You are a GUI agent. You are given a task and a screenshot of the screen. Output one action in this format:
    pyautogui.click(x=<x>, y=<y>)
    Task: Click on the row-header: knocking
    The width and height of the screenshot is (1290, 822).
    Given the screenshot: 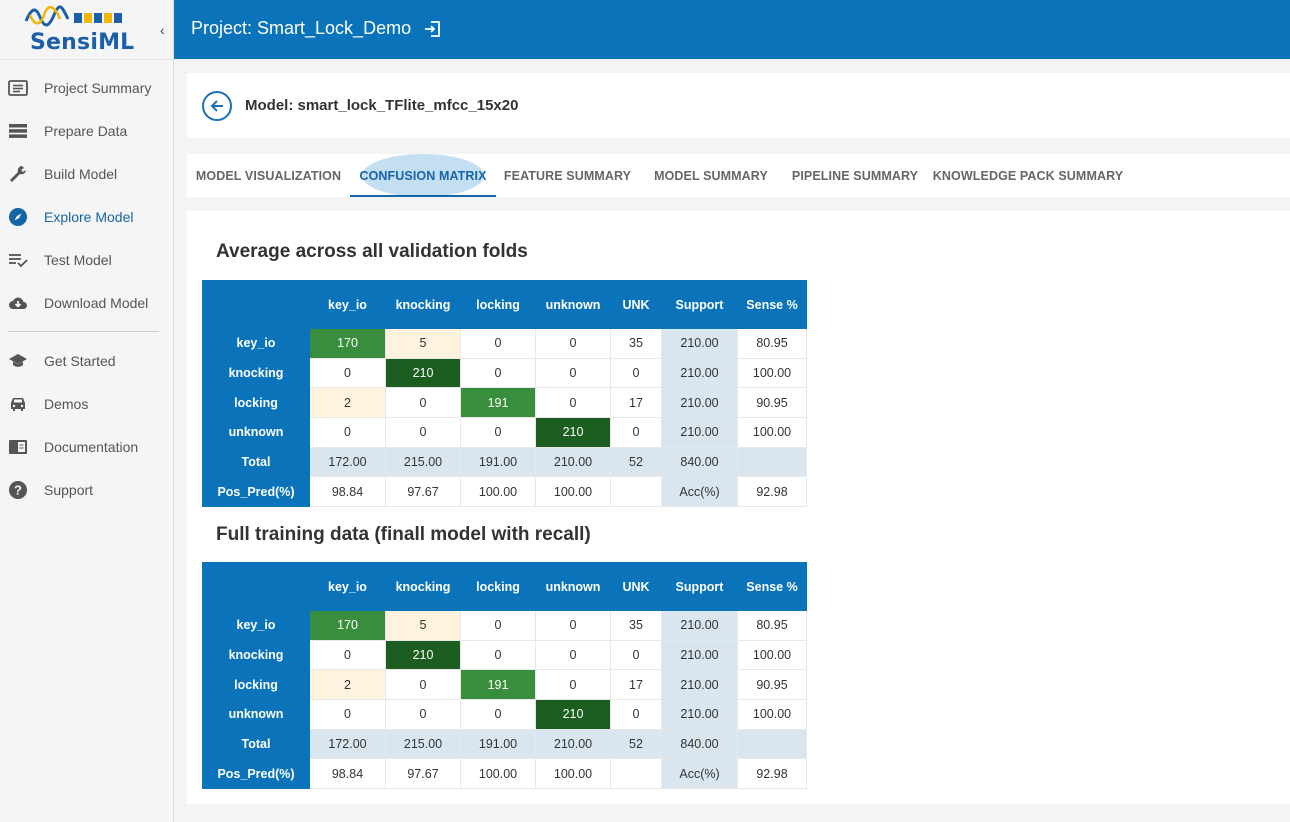 What is the action you would take?
    pyautogui.click(x=256, y=373)
    